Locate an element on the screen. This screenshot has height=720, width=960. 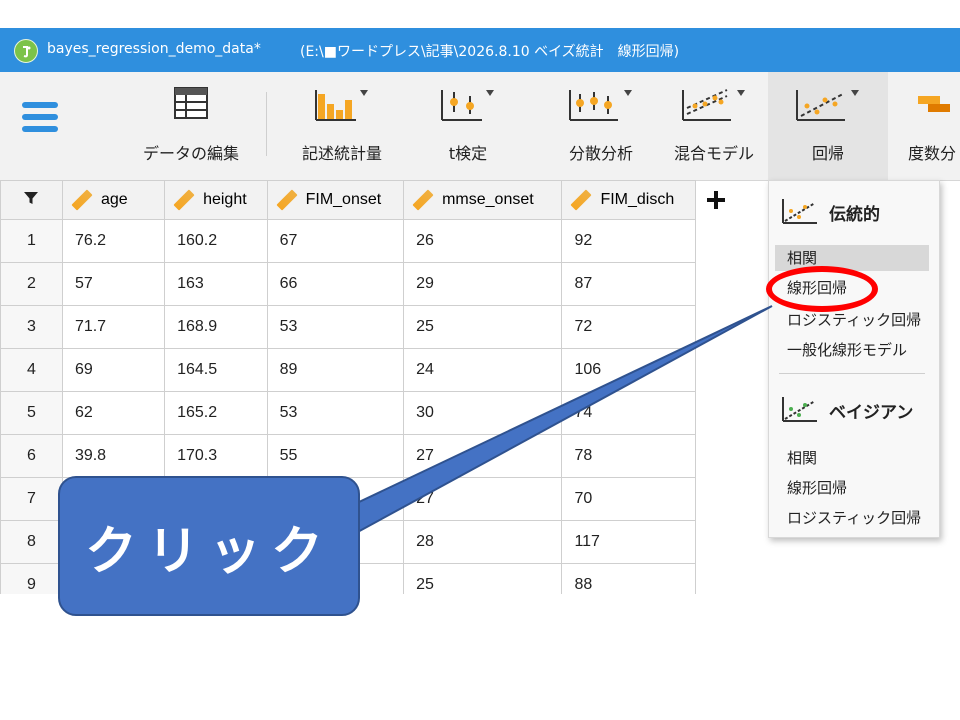
click-callout: クリック is located at coordinates (209, 546).